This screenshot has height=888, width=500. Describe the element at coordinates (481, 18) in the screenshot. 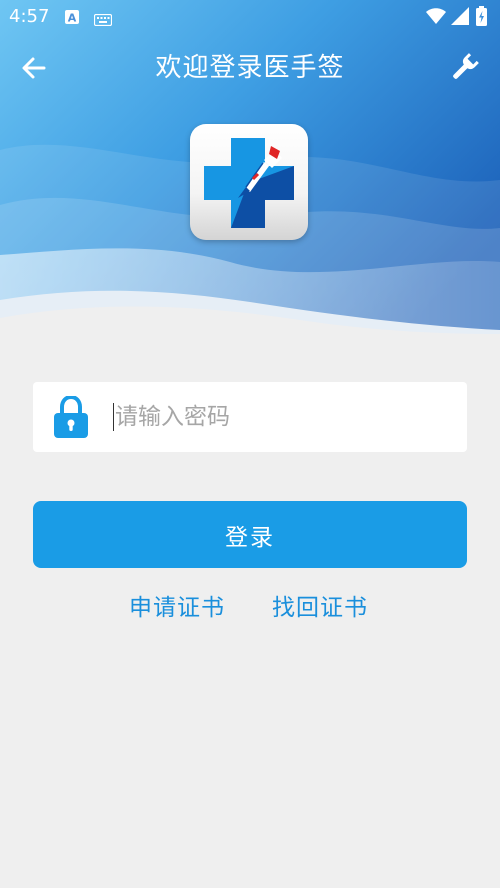

I see `battery-charging-icon` at that location.